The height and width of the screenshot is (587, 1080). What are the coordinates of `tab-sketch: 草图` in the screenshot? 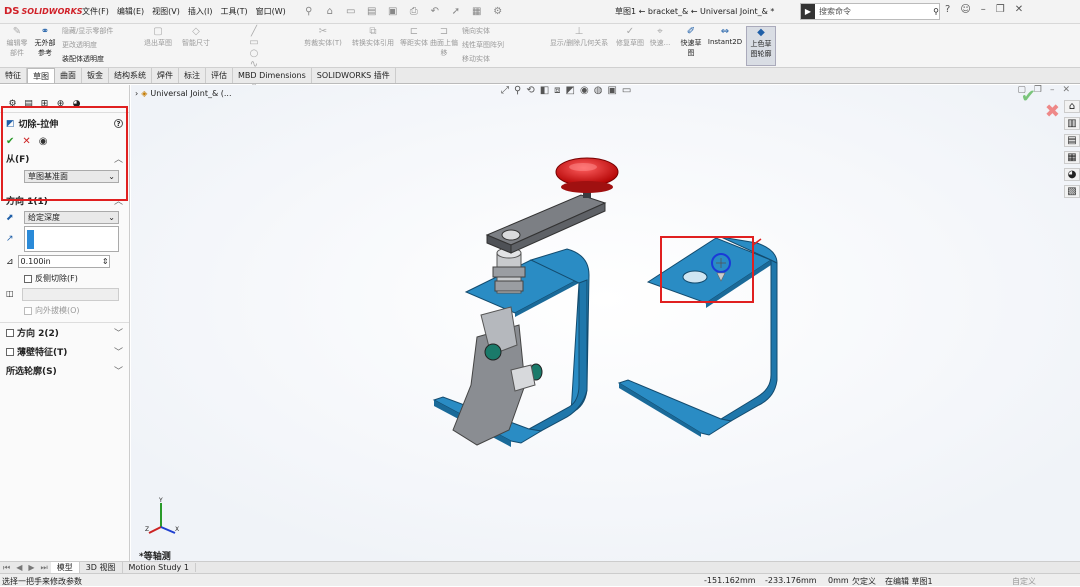 It's located at (41, 75).